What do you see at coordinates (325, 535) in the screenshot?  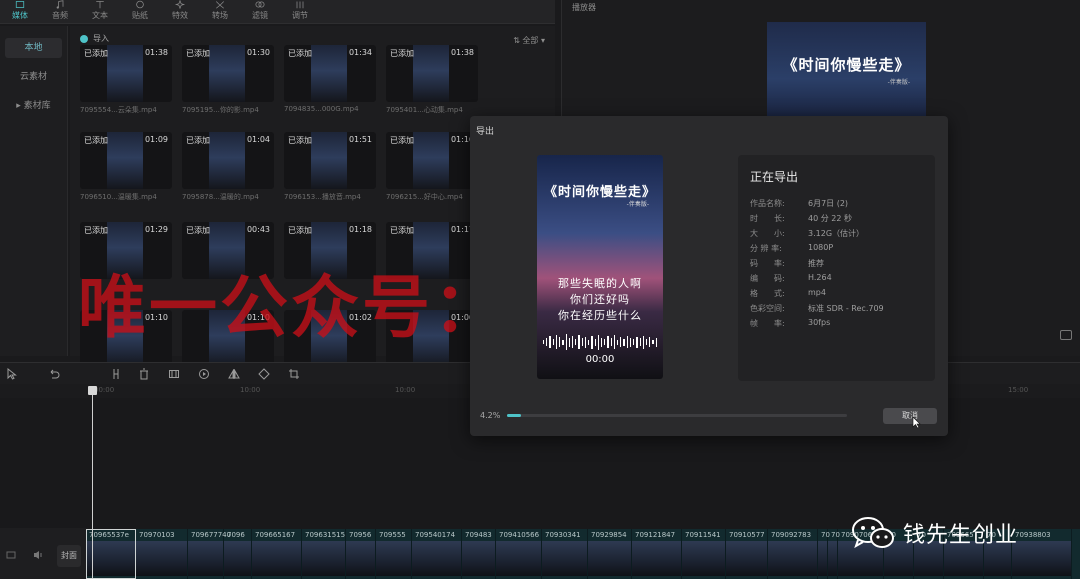 I see `timeline-clip-label: 709631515` at bounding box center [325, 535].